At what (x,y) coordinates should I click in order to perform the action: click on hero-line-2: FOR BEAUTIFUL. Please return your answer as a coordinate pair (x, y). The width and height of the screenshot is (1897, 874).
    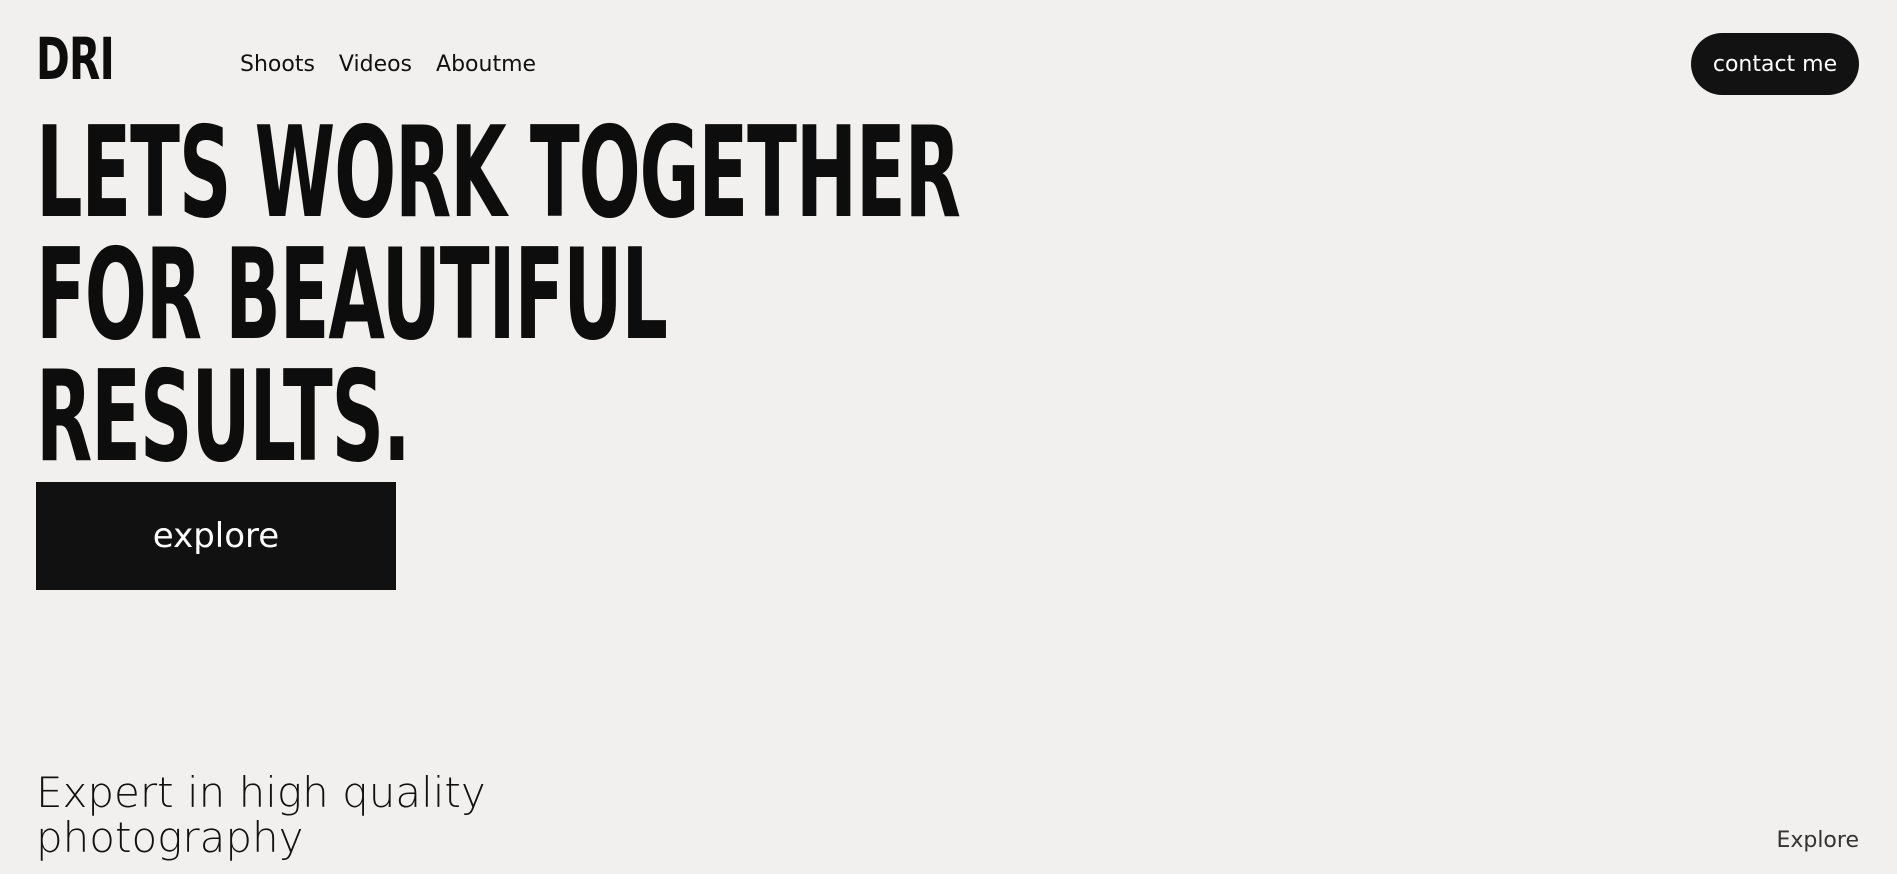
    Looking at the image, I should click on (352, 294).